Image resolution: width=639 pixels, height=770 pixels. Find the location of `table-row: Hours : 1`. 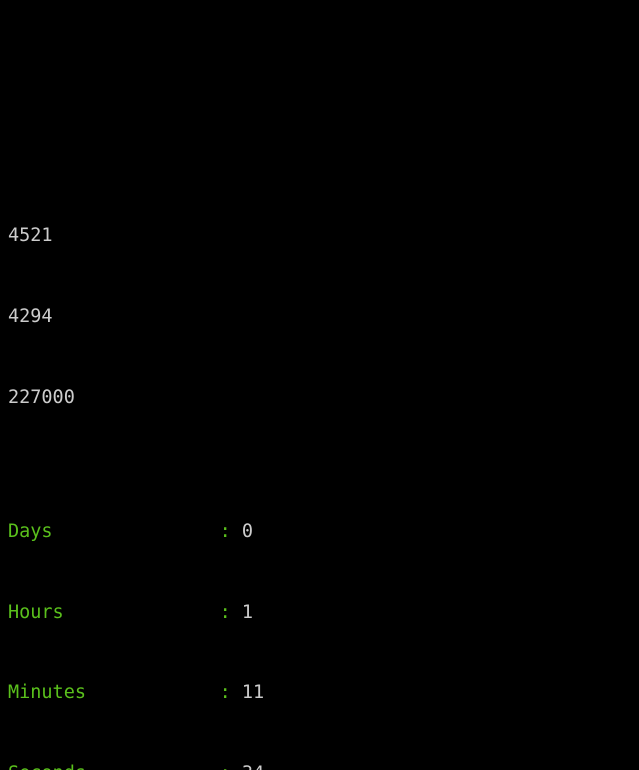

table-row: Hours : 1 is located at coordinates (225, 613).